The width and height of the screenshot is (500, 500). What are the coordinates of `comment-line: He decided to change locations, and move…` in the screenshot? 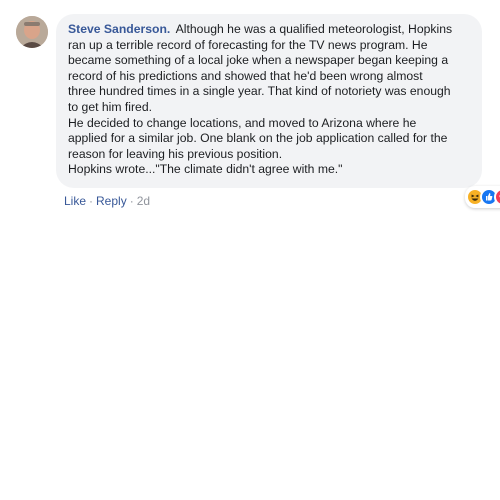 It's located at (242, 122).